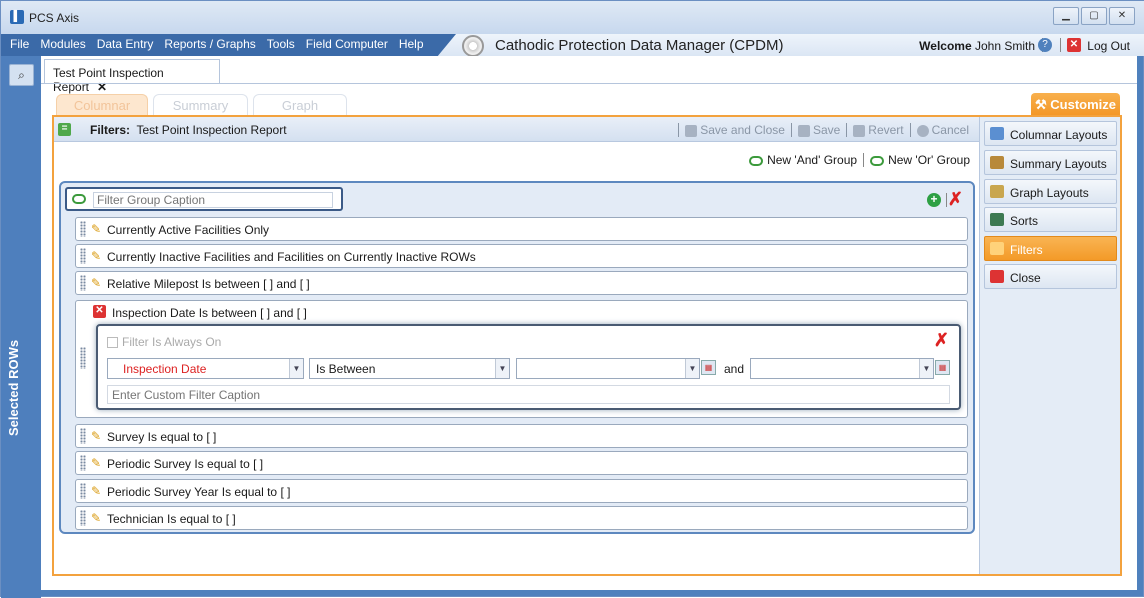 The width and height of the screenshot is (1144, 598). Describe the element at coordinates (125, 44) in the screenshot. I see `menu-item-data-entry: Data Entry` at that location.